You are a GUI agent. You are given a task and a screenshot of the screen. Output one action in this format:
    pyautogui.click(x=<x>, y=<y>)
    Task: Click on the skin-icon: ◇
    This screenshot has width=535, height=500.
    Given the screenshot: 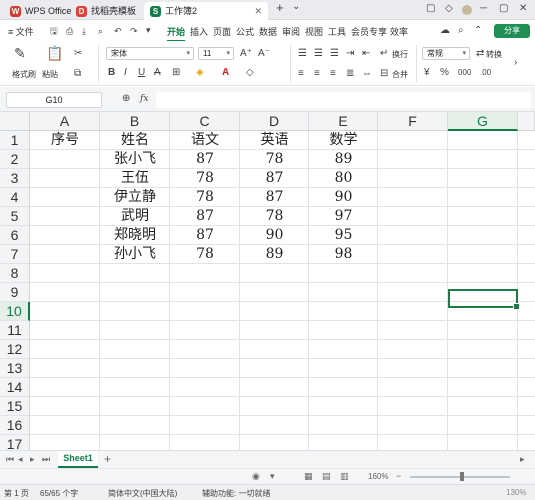 What is the action you would take?
    pyautogui.click(x=449, y=8)
    